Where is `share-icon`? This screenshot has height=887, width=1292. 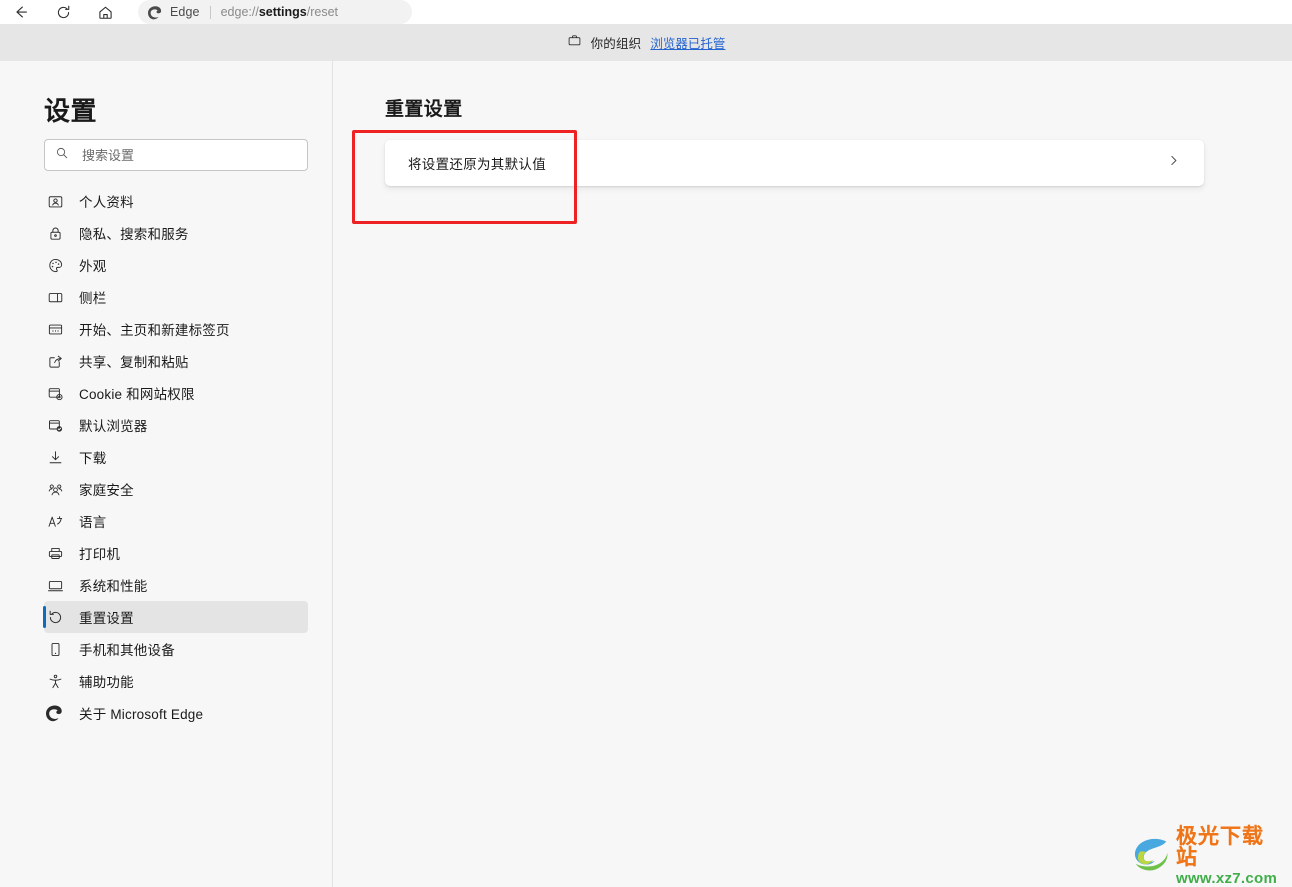 share-icon is located at coordinates (55, 361).